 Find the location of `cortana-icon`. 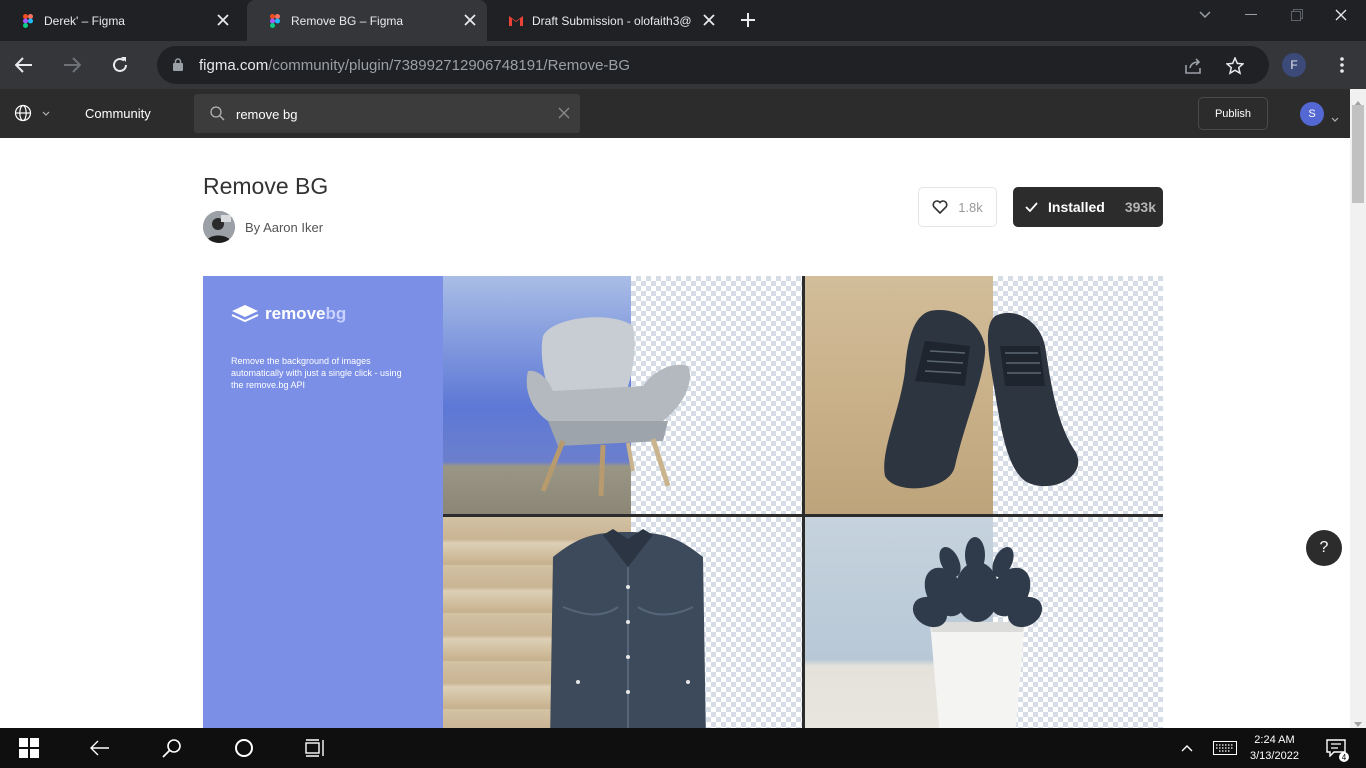

cortana-icon is located at coordinates (244, 748).